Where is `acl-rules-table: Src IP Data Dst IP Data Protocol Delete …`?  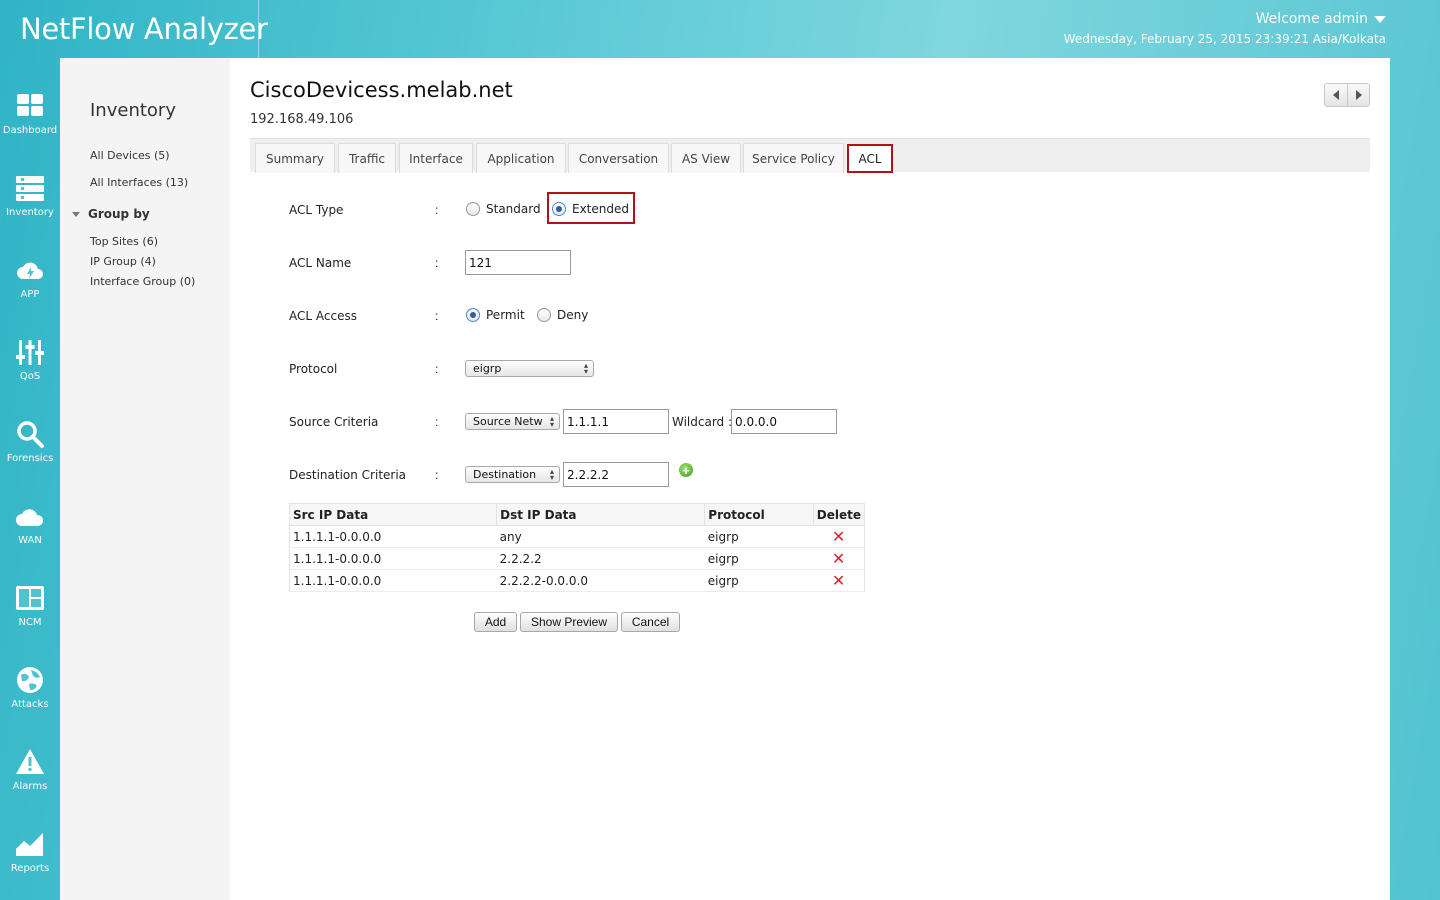 acl-rules-table: Src IP Data Dst IP Data Protocol Delete … is located at coordinates (577, 547).